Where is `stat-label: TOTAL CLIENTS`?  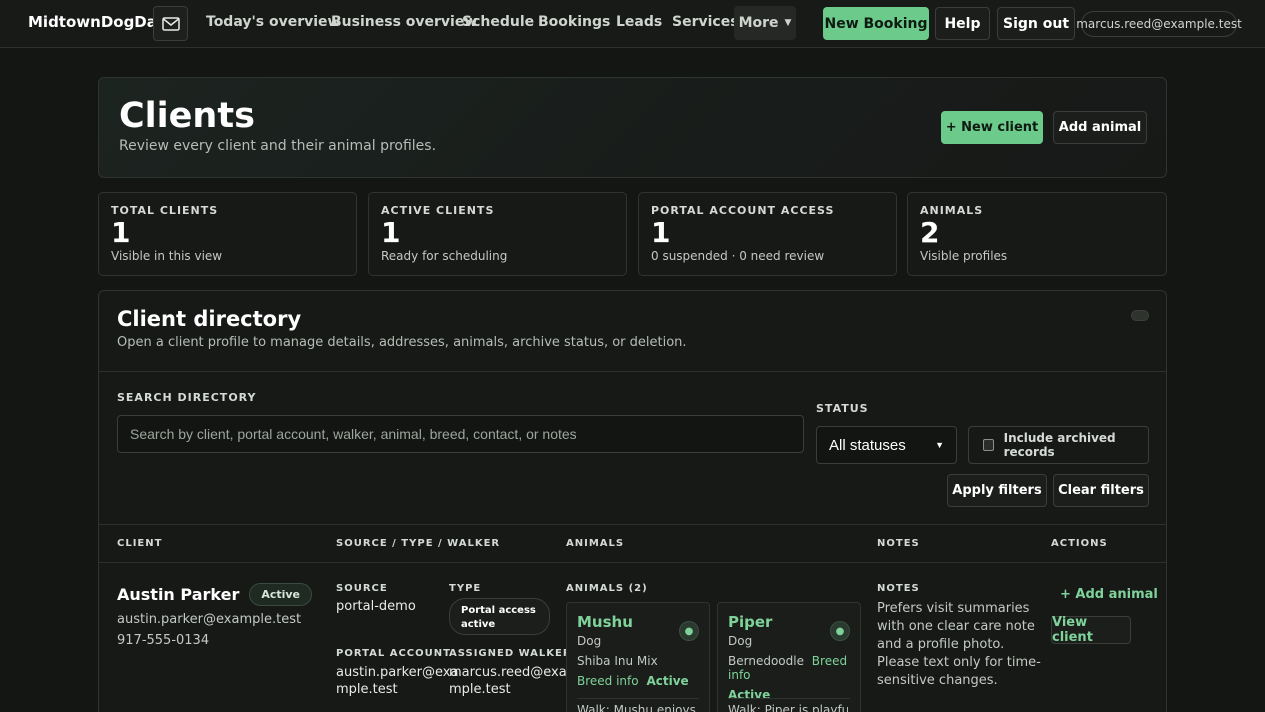
stat-label: TOTAL CLIENTS is located at coordinates (165, 210).